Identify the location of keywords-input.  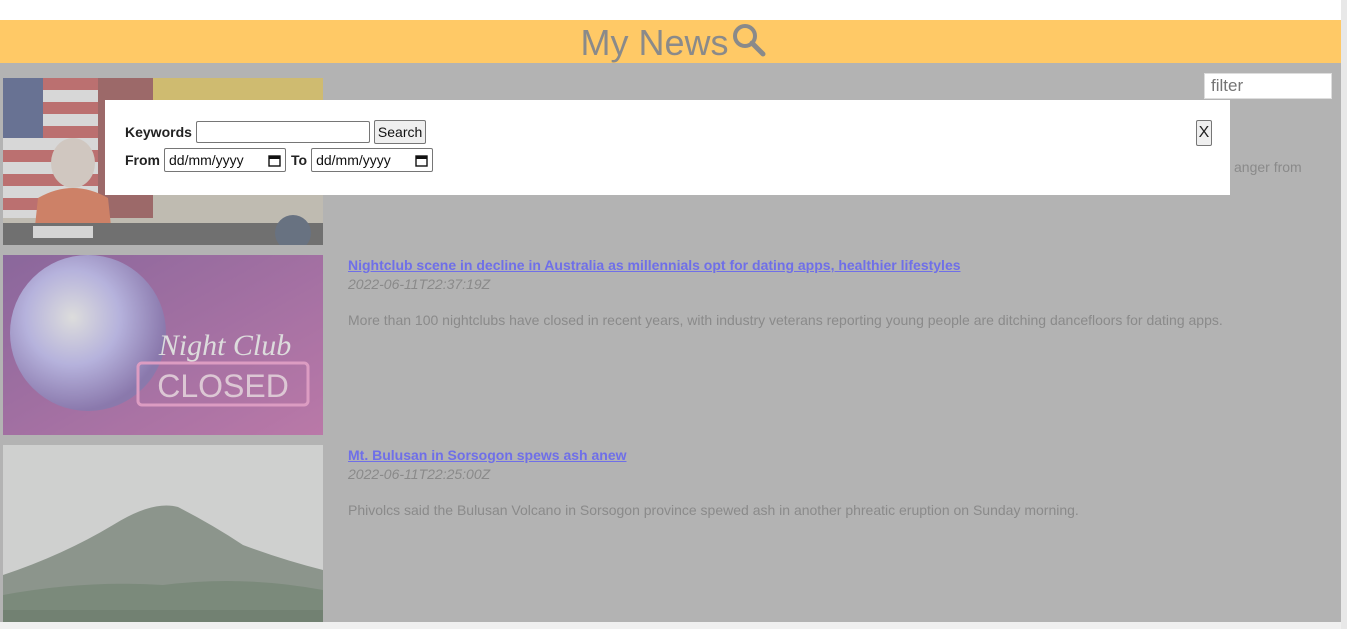
(282, 132).